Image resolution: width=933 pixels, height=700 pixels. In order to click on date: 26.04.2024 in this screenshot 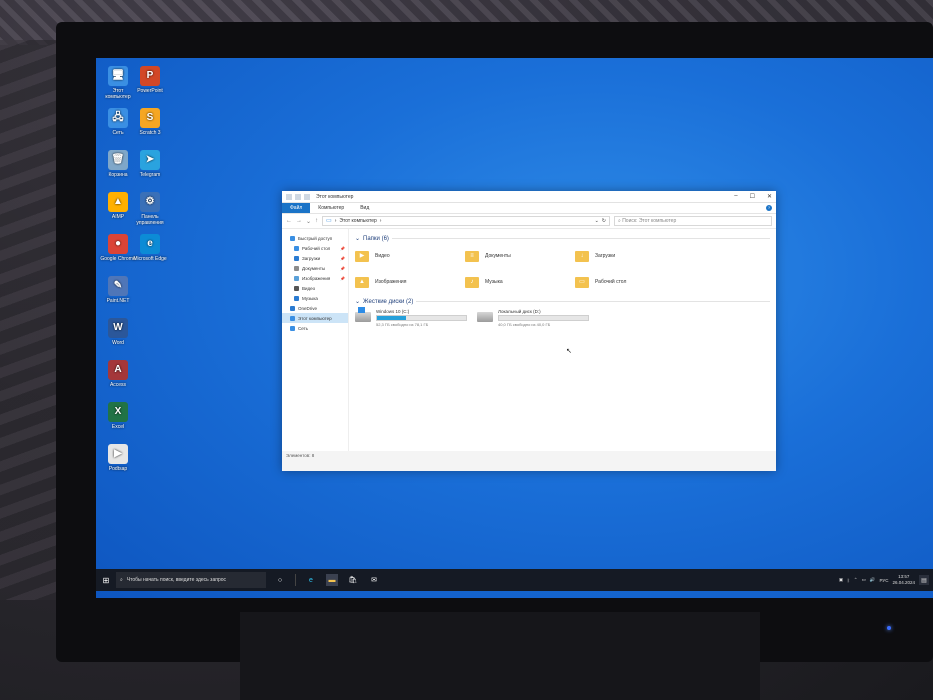, I will do `click(903, 582)`.